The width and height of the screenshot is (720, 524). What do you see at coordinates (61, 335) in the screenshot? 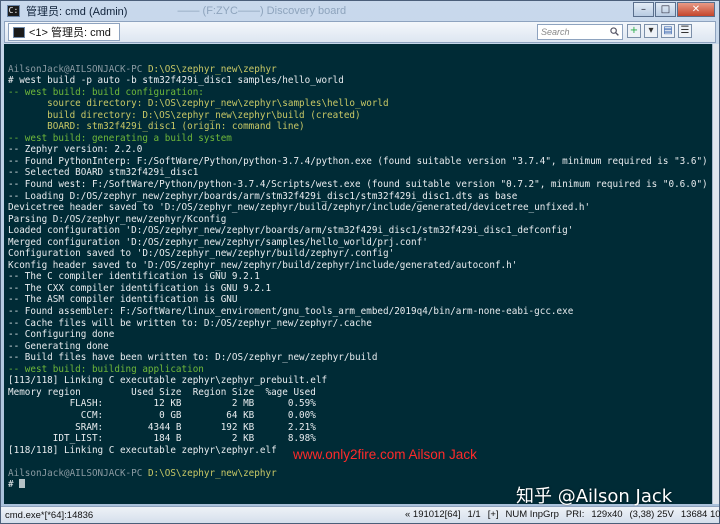
I see `console-line: -- Configuring done` at bounding box center [61, 335].